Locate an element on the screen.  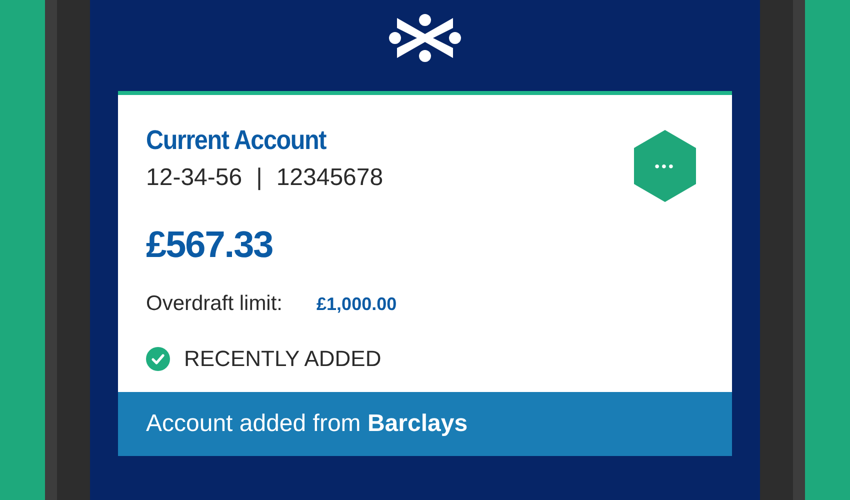
logo-icon is located at coordinates (425, 38).